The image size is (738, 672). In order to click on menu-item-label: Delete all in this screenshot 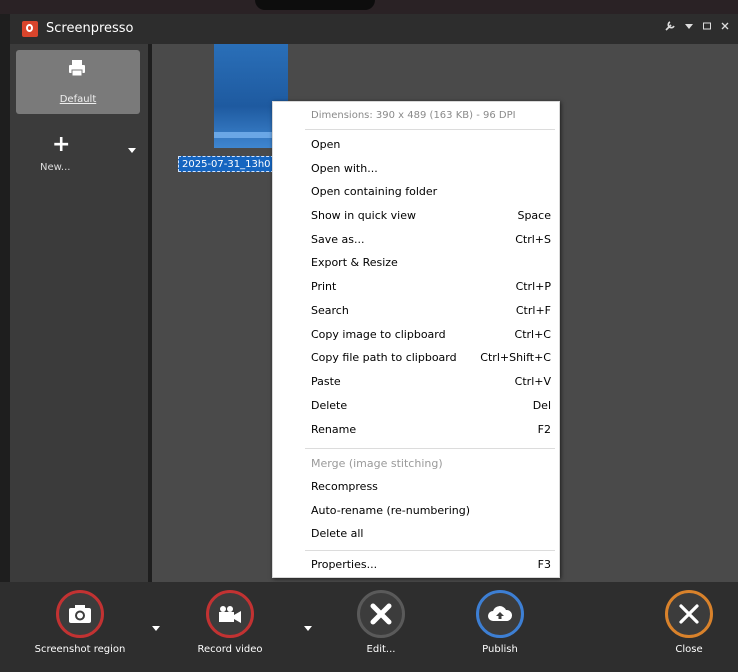, I will do `click(337, 533)`.